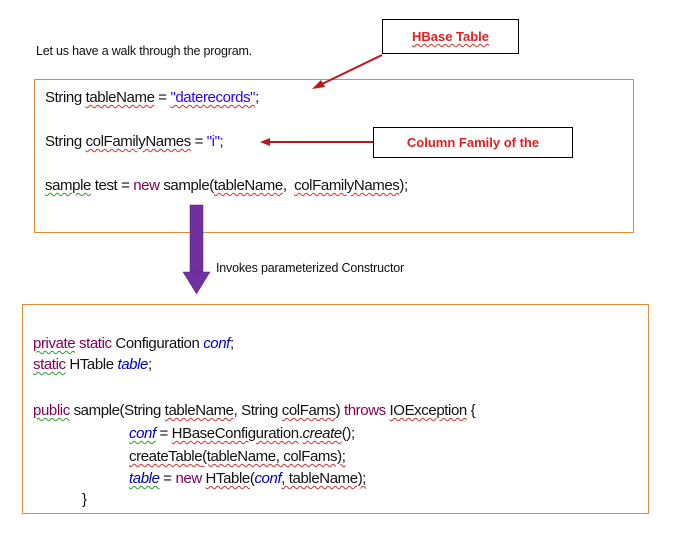  I want to click on method-token: create, so click(322, 433).